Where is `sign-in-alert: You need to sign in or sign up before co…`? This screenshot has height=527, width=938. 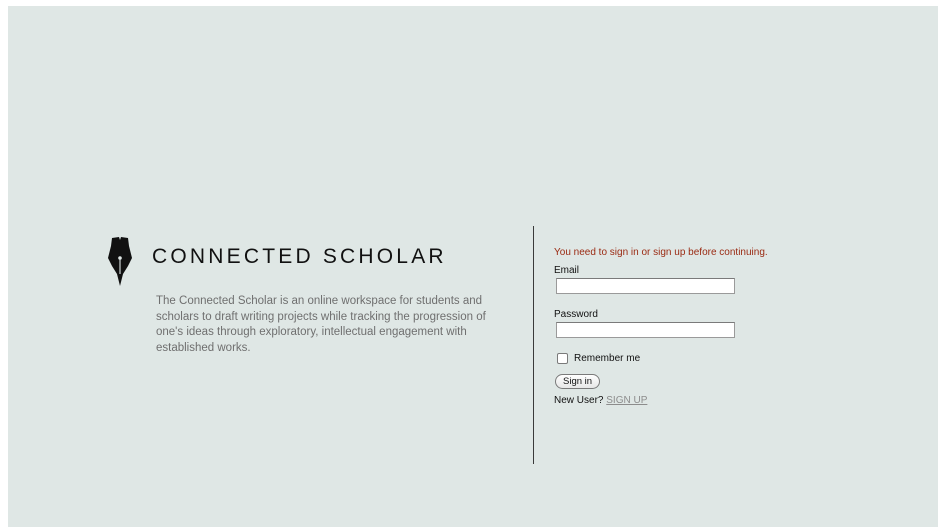 sign-in-alert: You need to sign in or sign up before co… is located at coordinates (661, 252).